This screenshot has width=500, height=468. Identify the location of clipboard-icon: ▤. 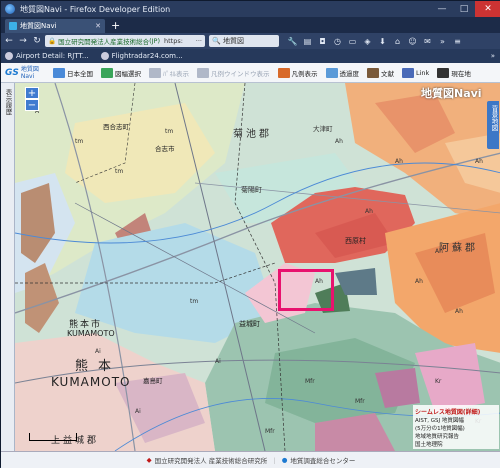
(307, 41).